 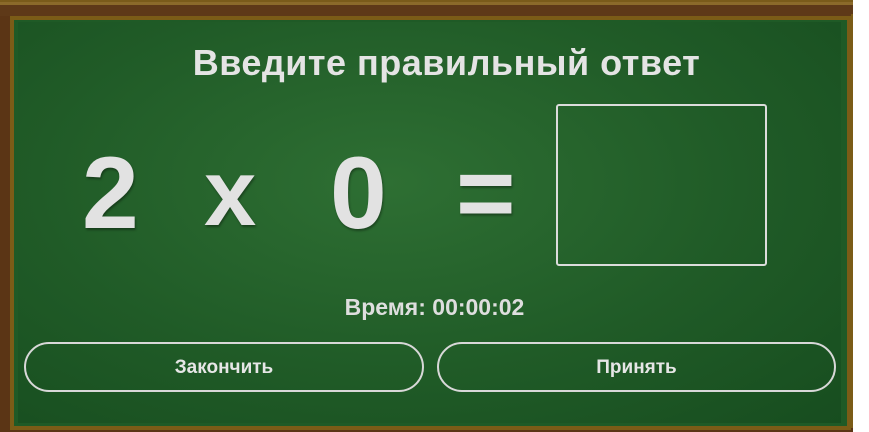 I want to click on timer-display: Время: 00:00:02, so click(x=434, y=307).